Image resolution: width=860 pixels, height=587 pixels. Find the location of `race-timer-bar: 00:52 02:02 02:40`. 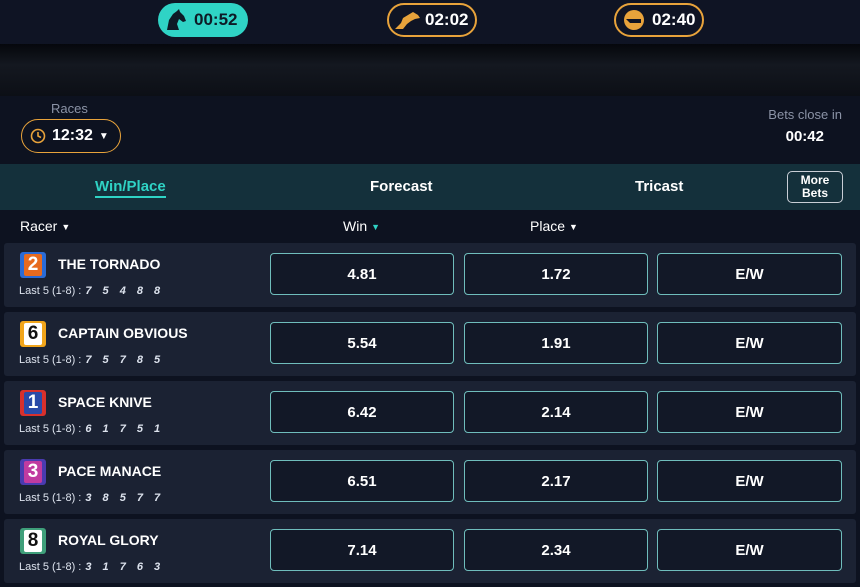

race-timer-bar: 00:52 02:02 02:40 is located at coordinates (430, 22).